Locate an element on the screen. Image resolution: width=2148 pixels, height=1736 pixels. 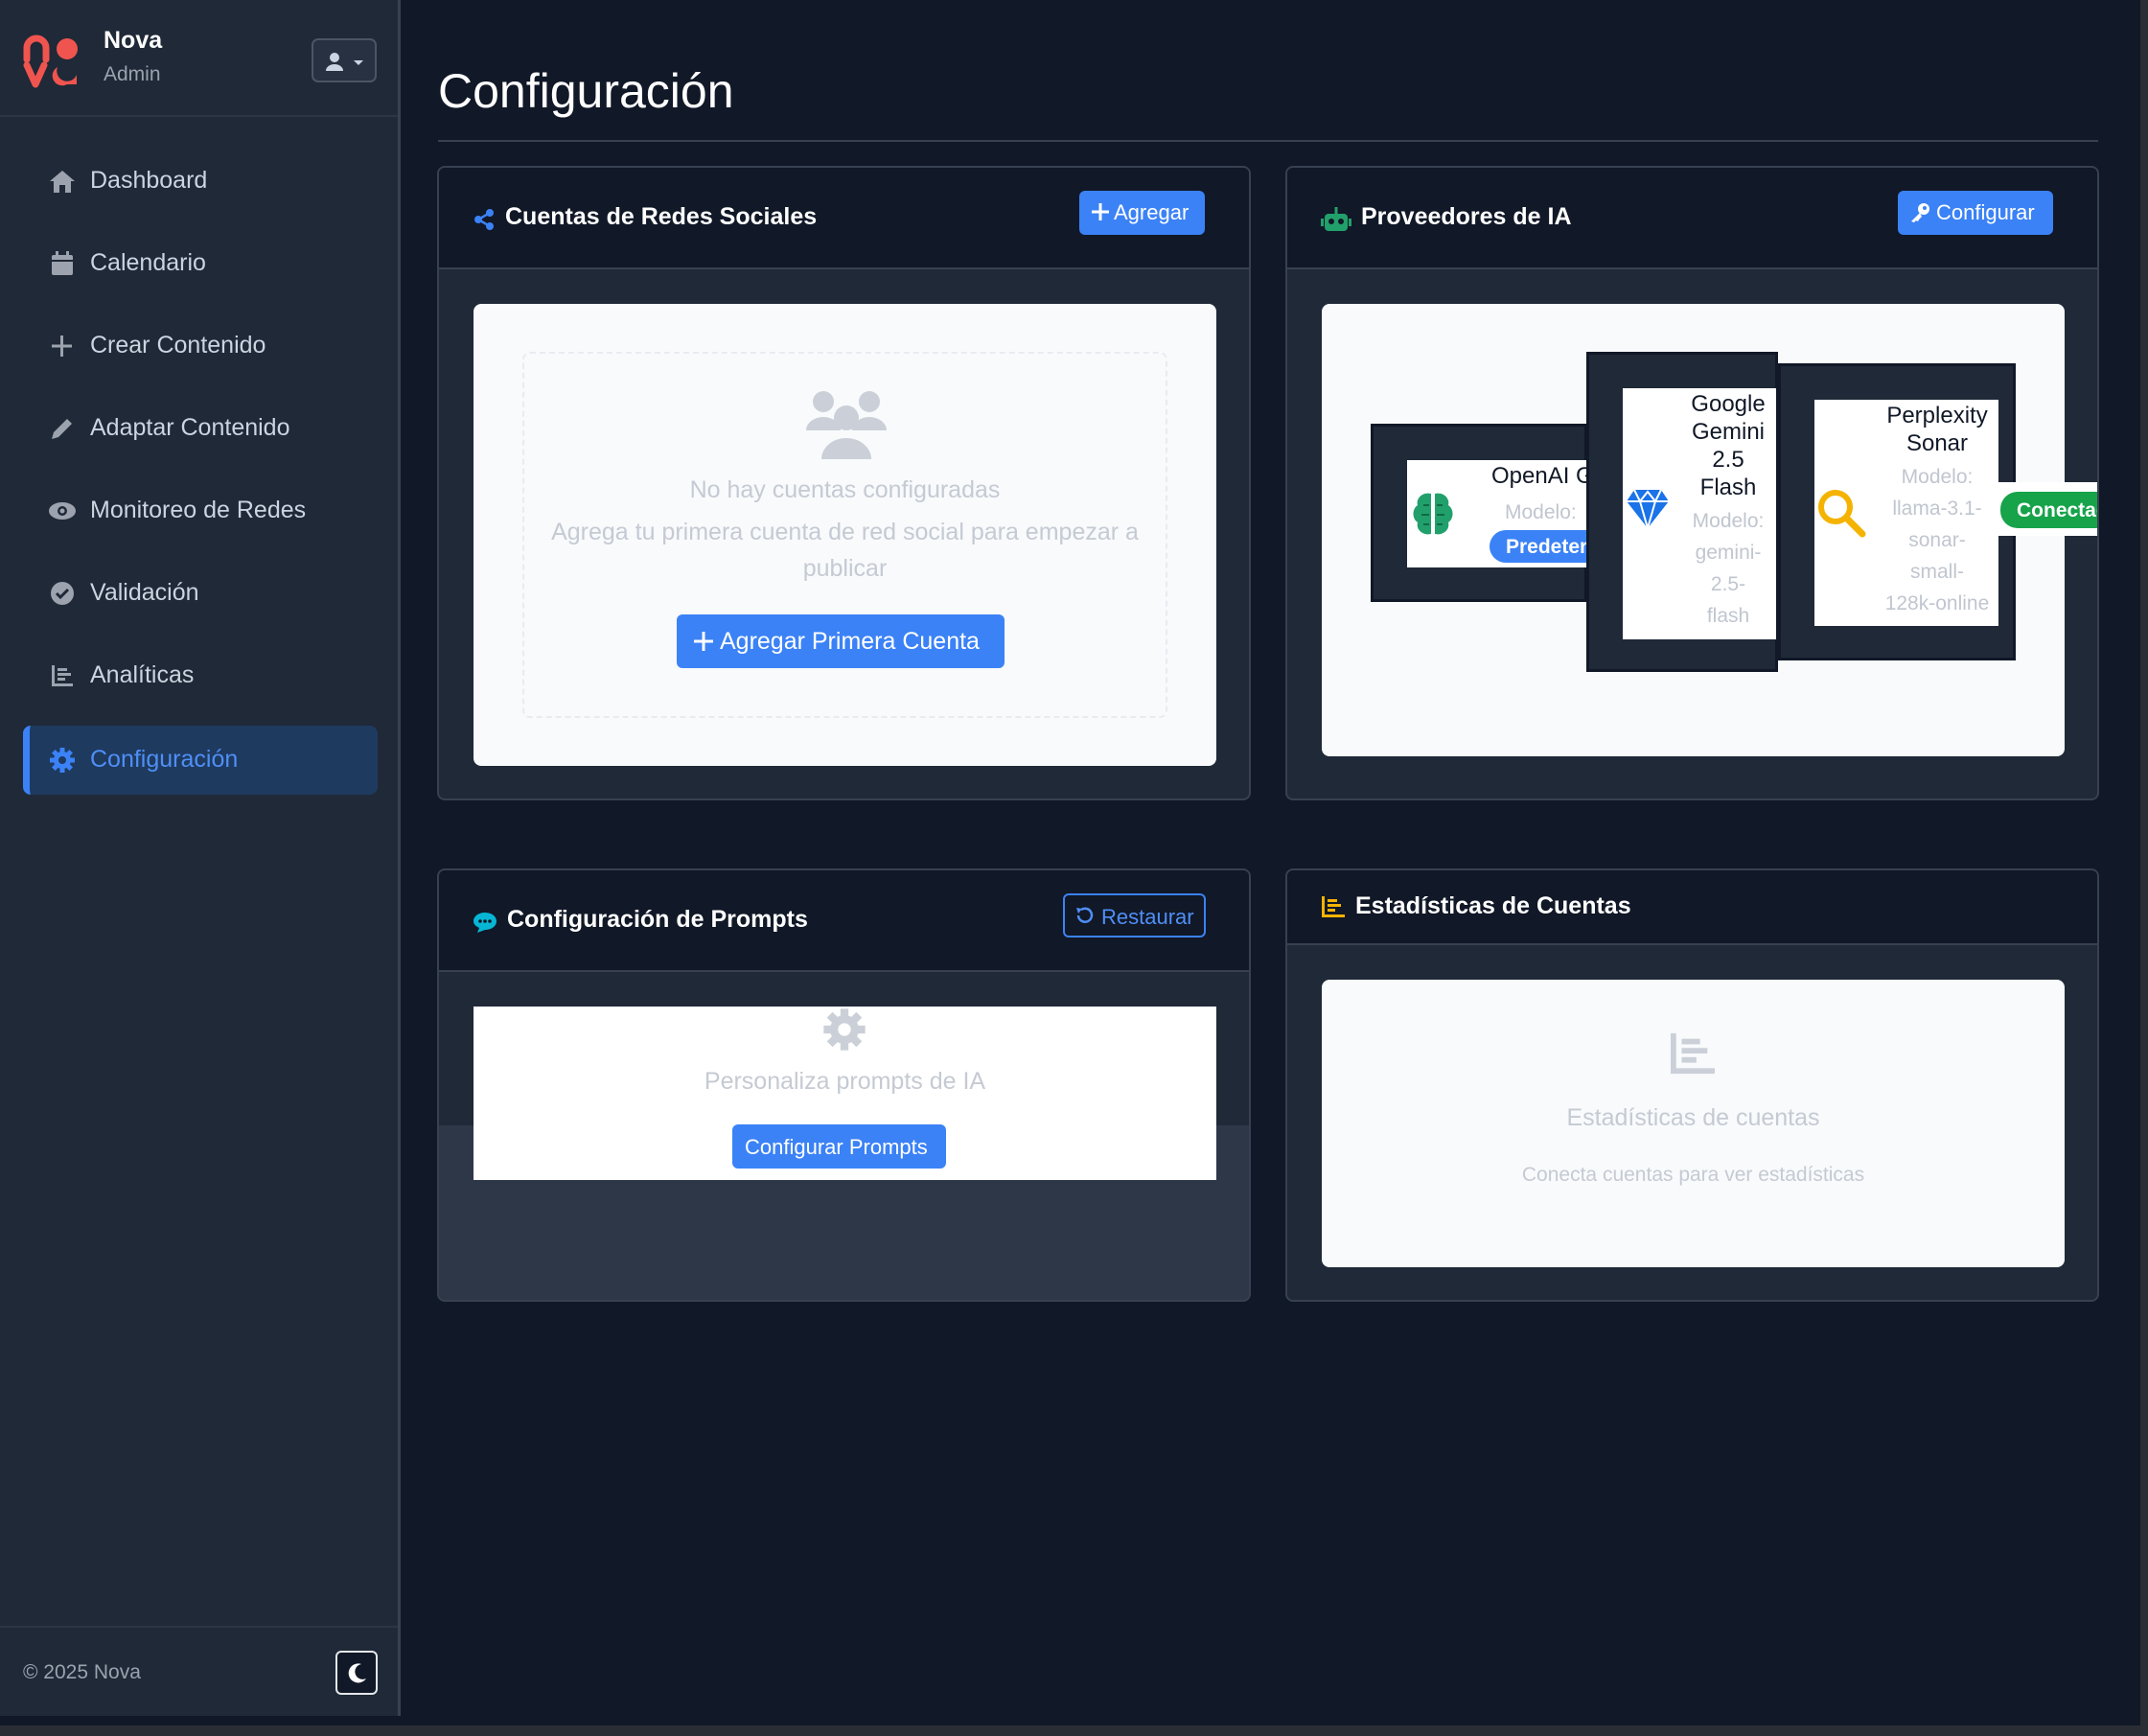
stats-empty-title: Estadísticas de cuentas is located at coordinates (1693, 1118).